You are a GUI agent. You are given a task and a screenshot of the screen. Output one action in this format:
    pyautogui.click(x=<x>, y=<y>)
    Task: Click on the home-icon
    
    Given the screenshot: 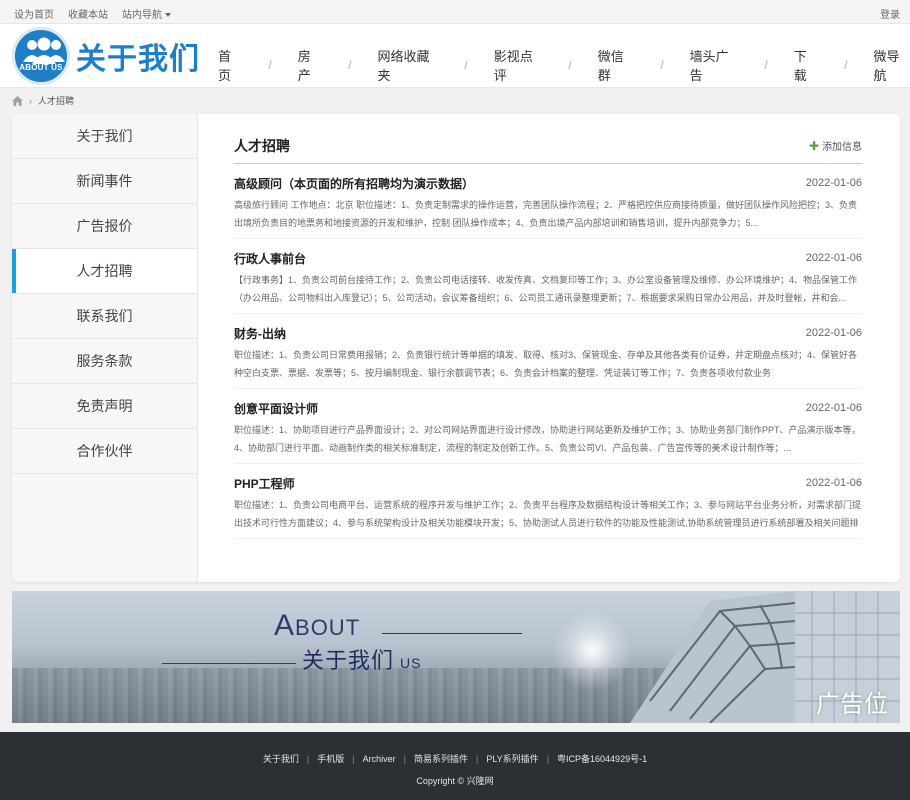 What is the action you would take?
    pyautogui.click(x=17, y=100)
    